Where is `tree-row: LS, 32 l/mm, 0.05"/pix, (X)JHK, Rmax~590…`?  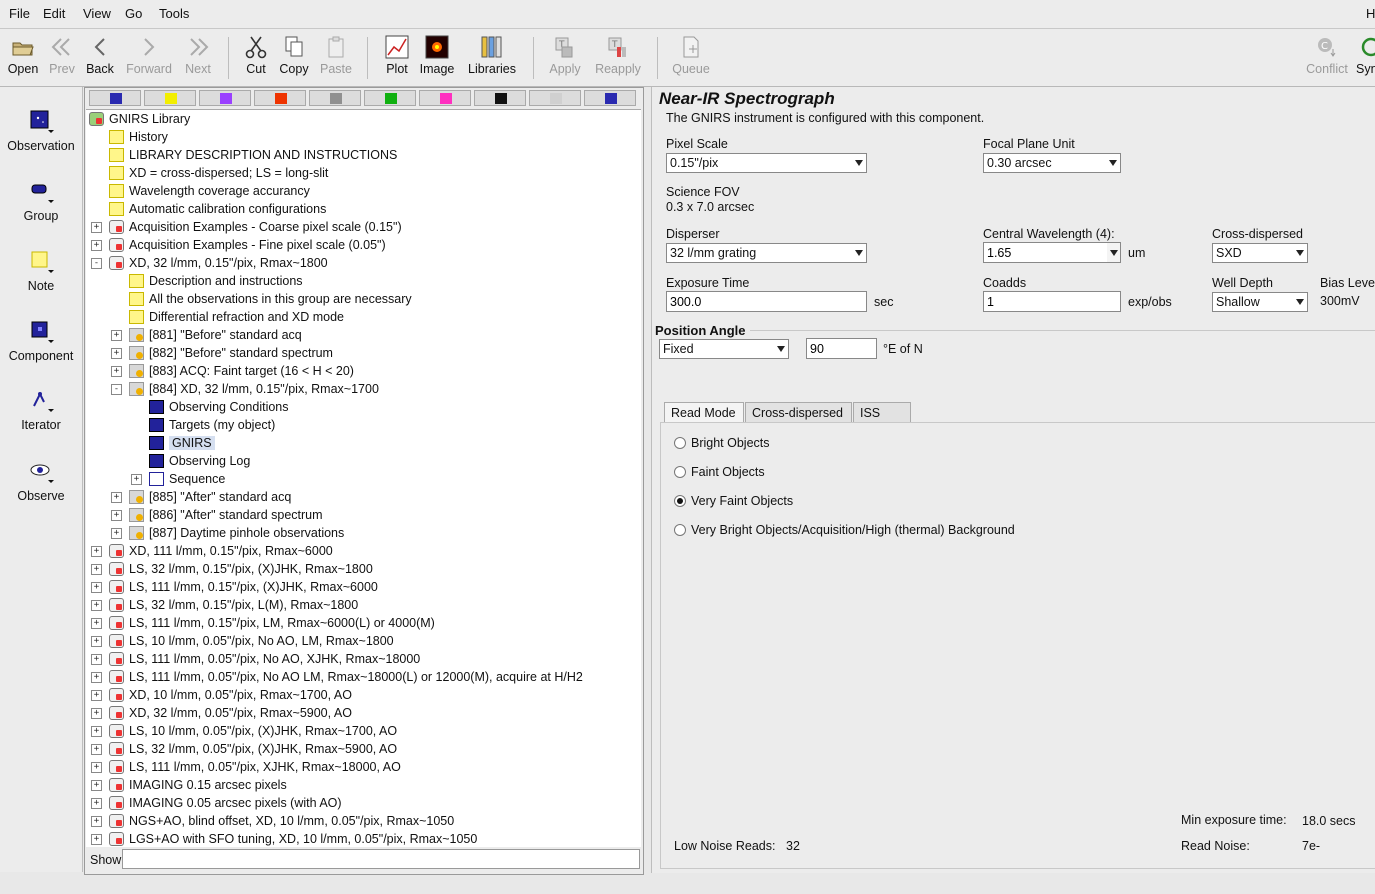 tree-row: LS, 32 l/mm, 0.05"/pix, (X)JHK, Rmax~590… is located at coordinates (253, 749).